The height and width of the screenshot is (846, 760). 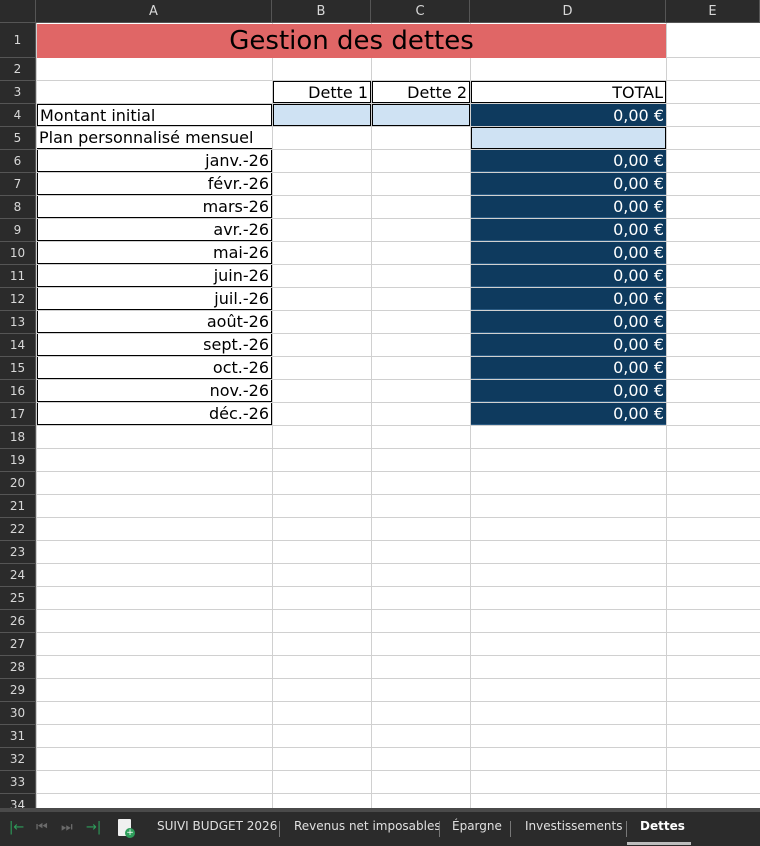 What do you see at coordinates (666, 415) in the screenshot?
I see `grid-line-vertical` at bounding box center [666, 415].